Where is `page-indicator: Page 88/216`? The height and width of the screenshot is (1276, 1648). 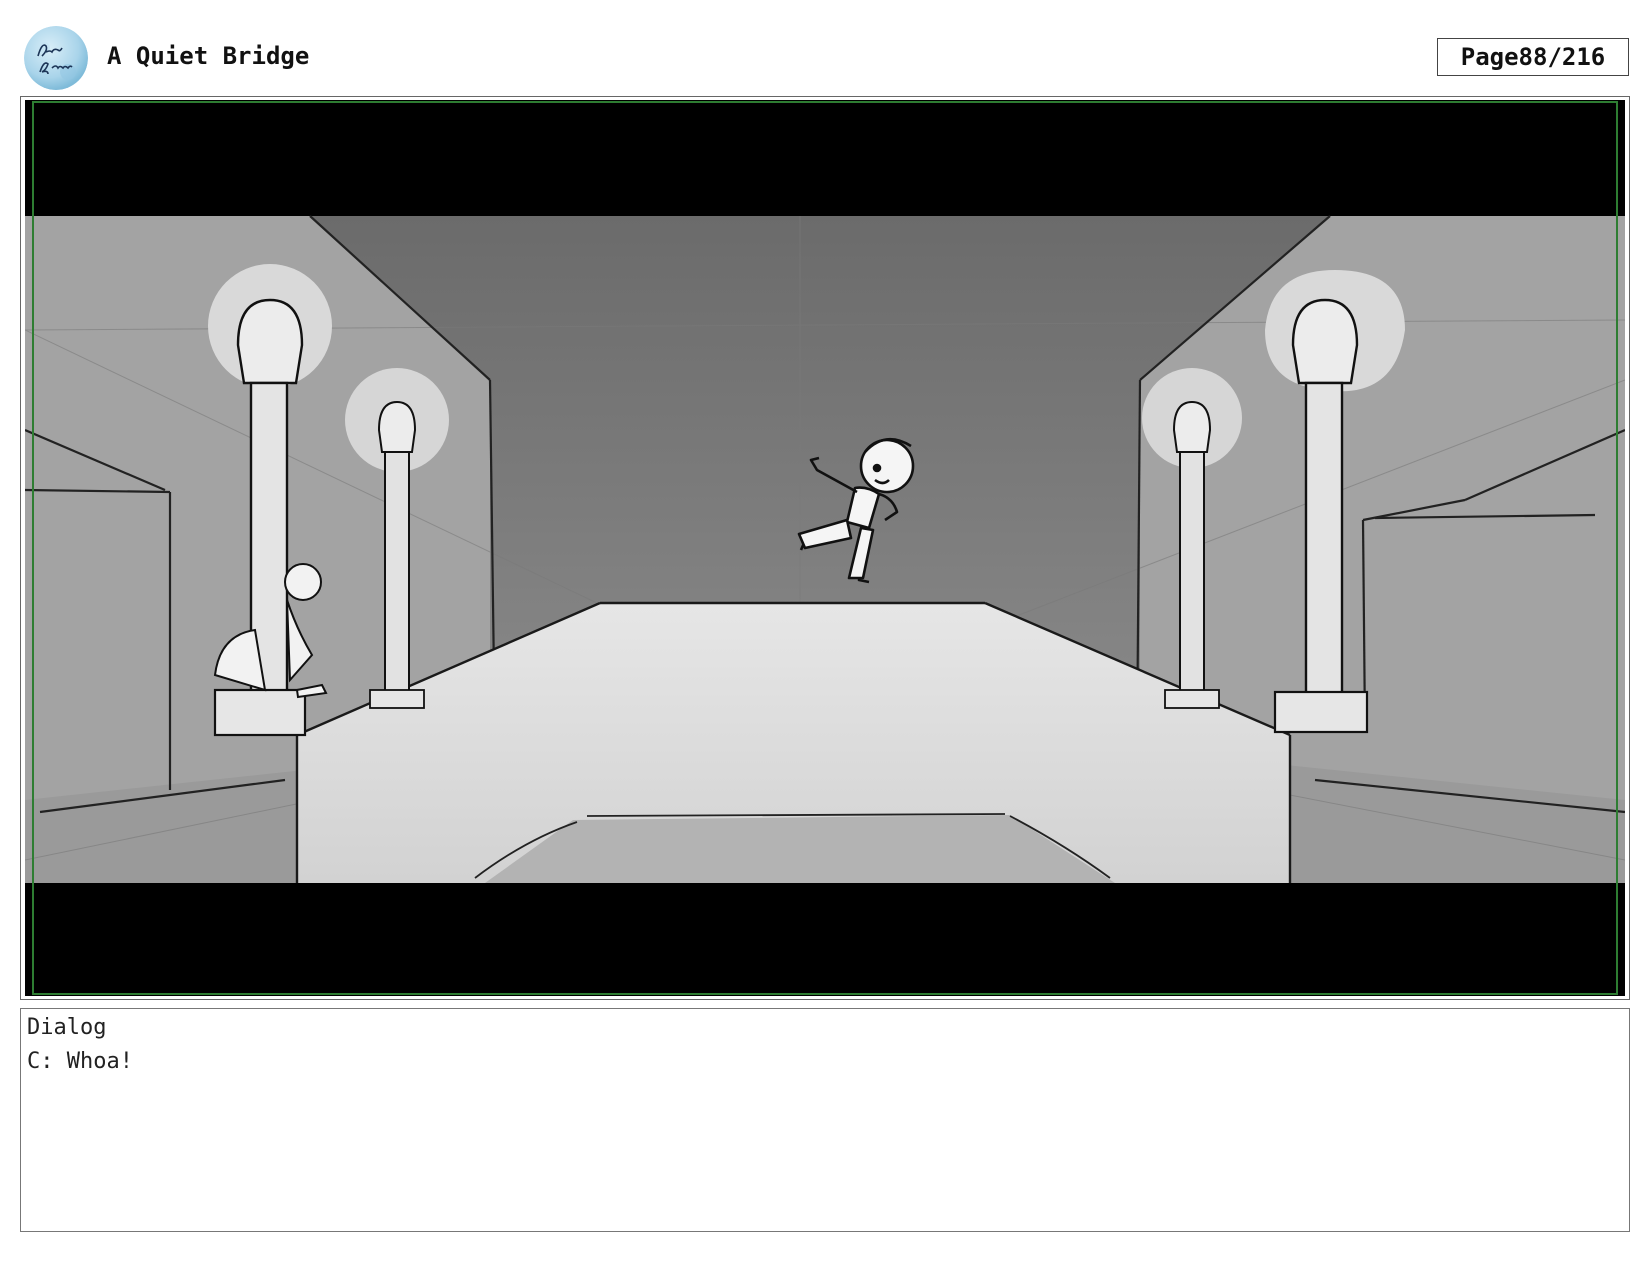 page-indicator: Page 88/216 is located at coordinates (1533, 57).